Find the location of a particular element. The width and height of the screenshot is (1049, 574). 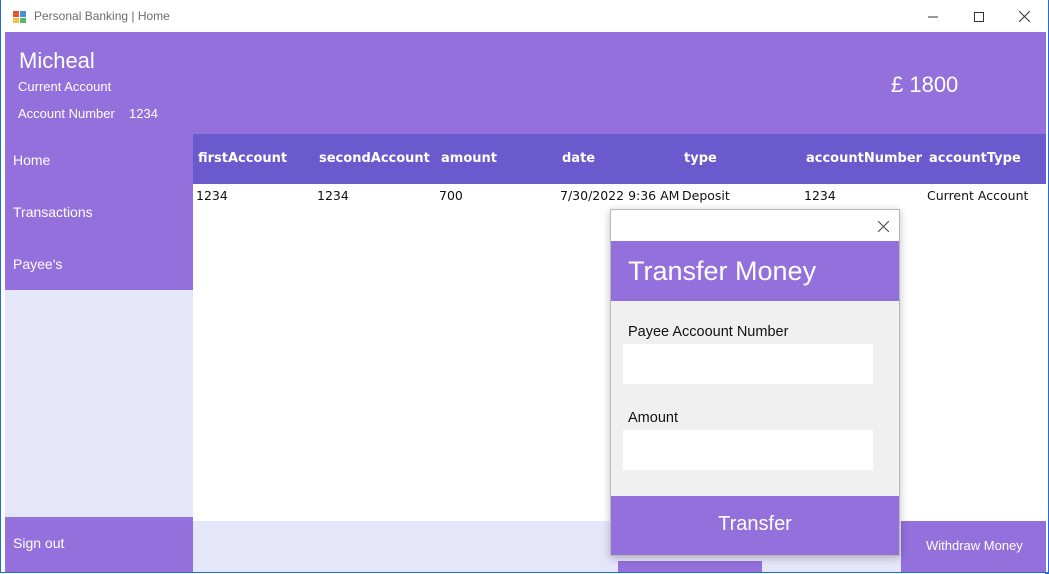

transfer-button-label: Transfer is located at coordinates (755, 524).